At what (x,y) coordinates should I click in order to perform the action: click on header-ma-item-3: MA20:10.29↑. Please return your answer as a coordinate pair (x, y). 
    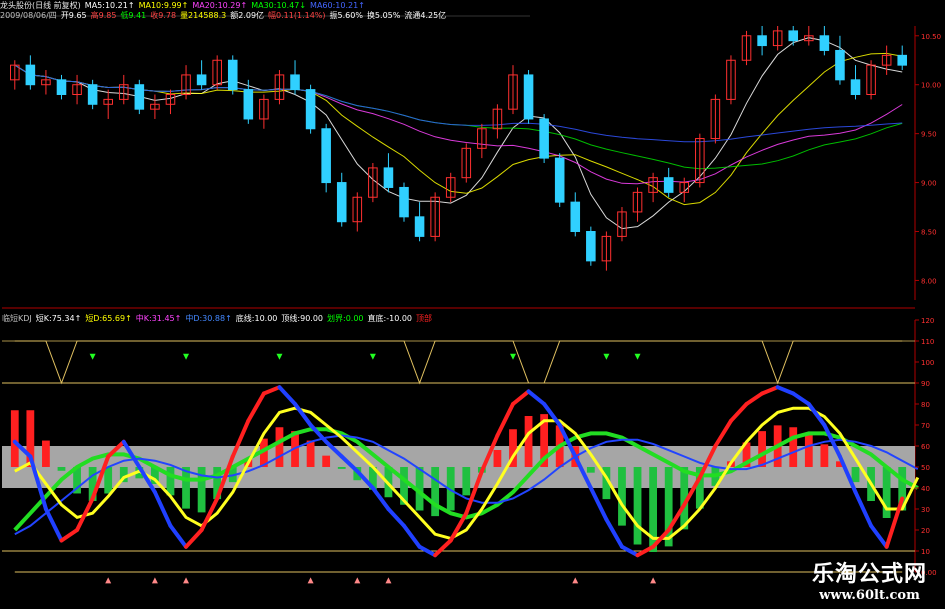
    Looking at the image, I should click on (220, 5).